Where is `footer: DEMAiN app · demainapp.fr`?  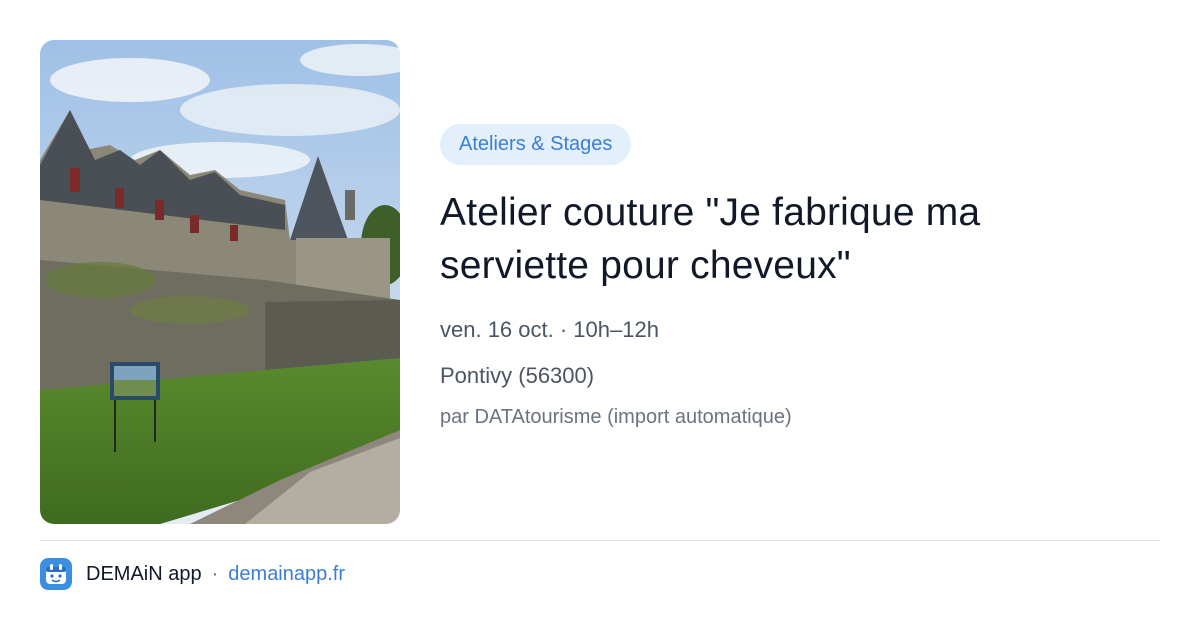 footer: DEMAiN app · demainapp.fr is located at coordinates (192, 574).